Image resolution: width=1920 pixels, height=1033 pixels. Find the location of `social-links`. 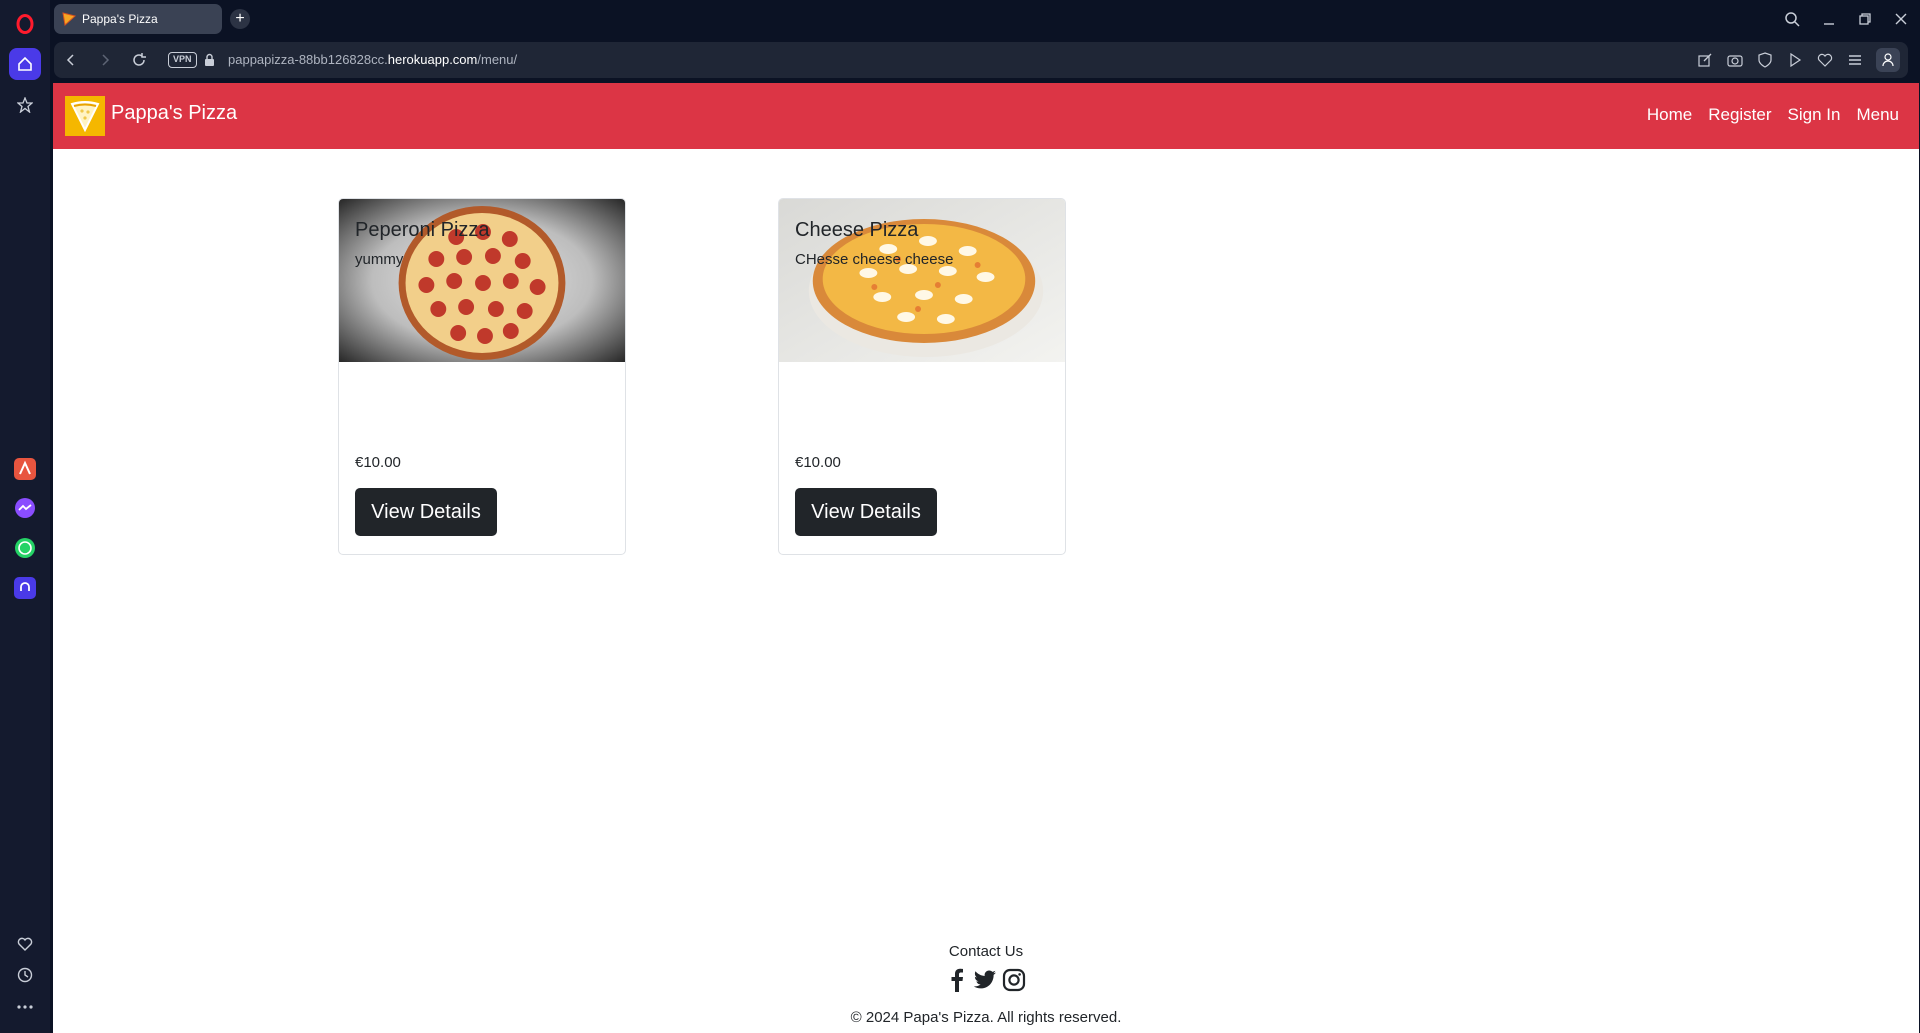

social-links is located at coordinates (986, 980).